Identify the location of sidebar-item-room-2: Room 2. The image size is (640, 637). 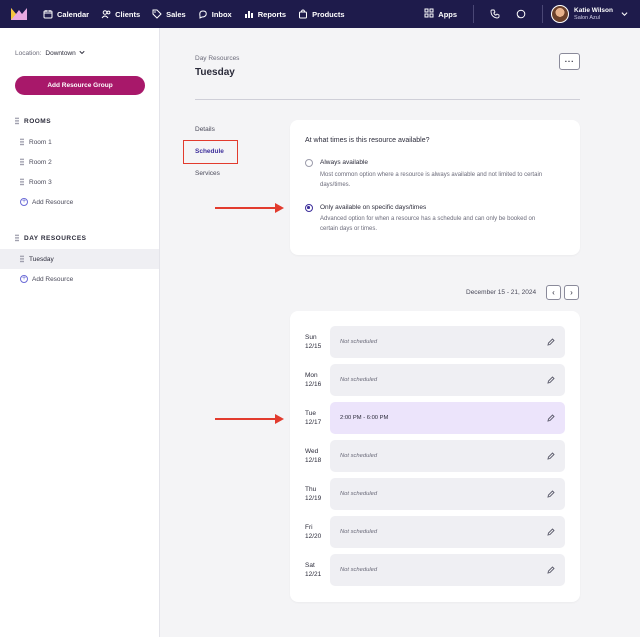
(79, 162).